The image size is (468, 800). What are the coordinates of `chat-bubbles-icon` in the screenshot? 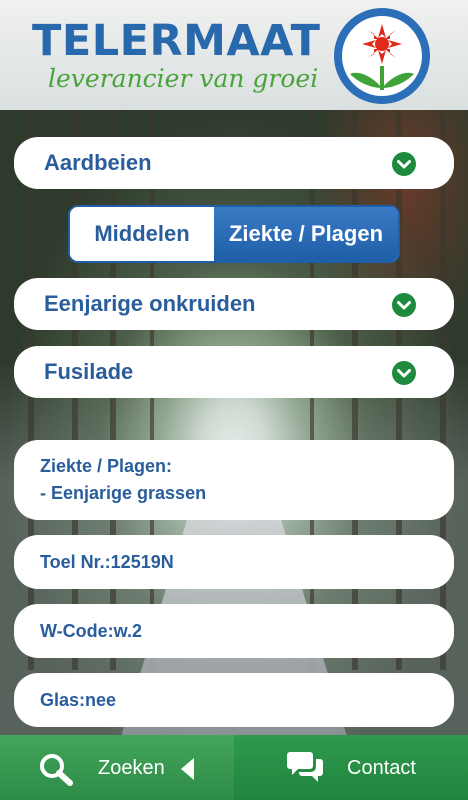 It's located at (305, 767).